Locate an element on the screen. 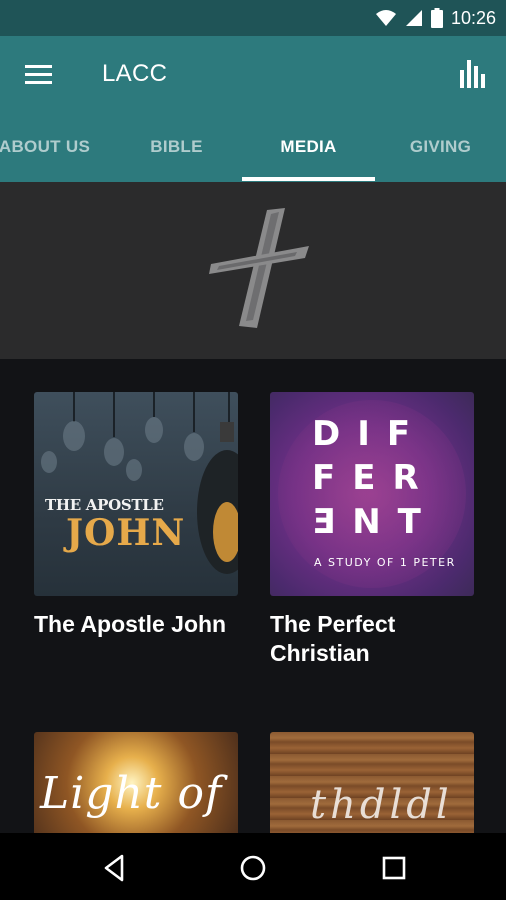 The width and height of the screenshot is (506, 900). media-card-apostle-john: THE APOSTLE JOHN The Apostle John is located at coordinates (136, 515).